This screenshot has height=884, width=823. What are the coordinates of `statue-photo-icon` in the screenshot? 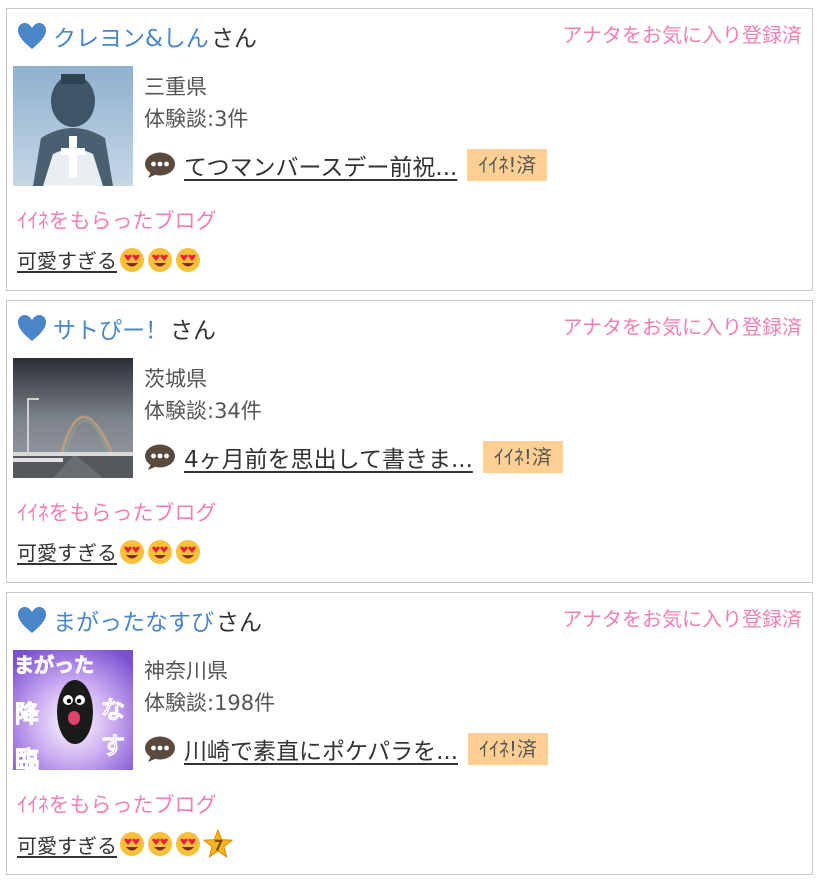 It's located at (73, 126).